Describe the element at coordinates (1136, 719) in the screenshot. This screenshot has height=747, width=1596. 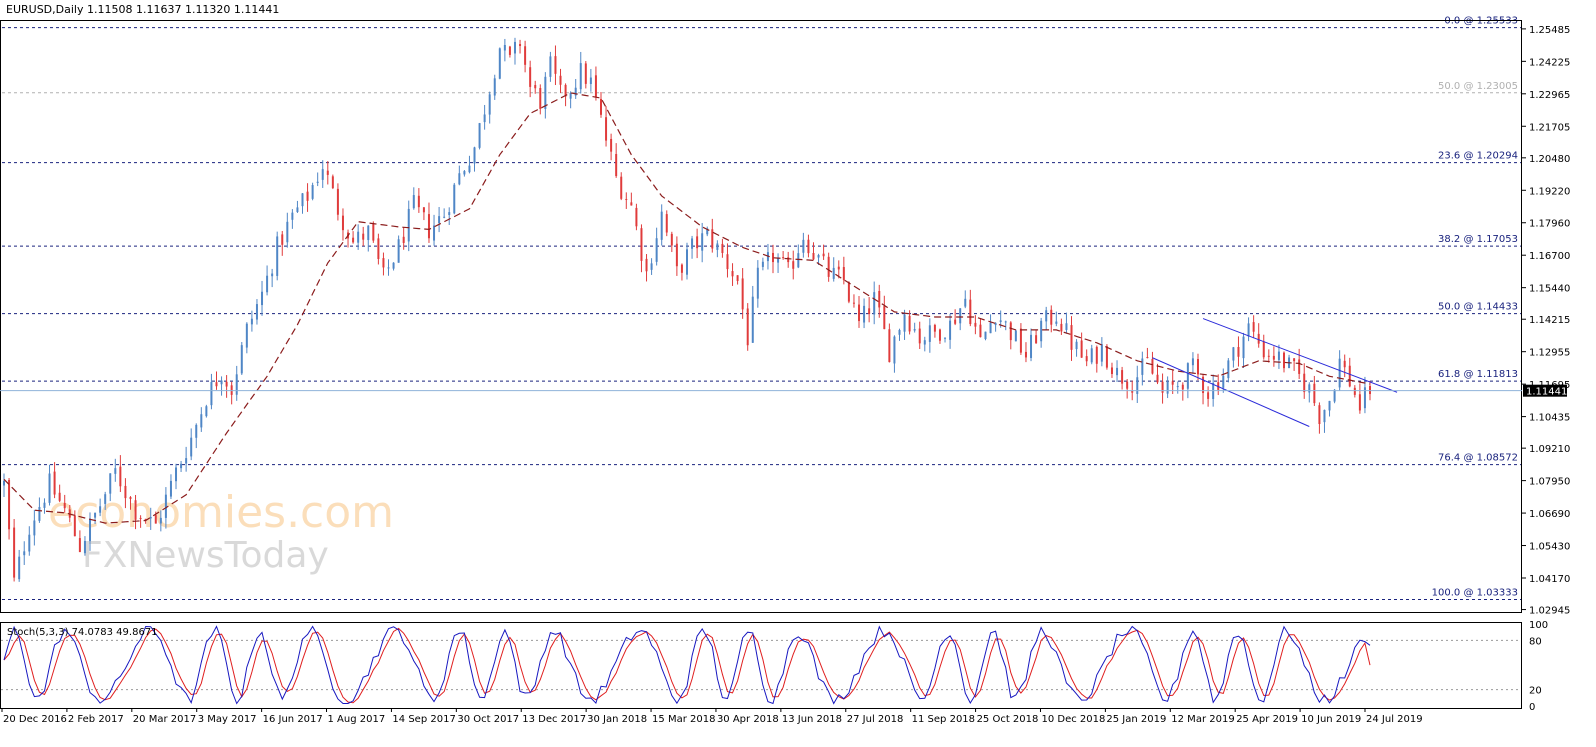
I see `date-tick-label: 25 Jan 2019` at that location.